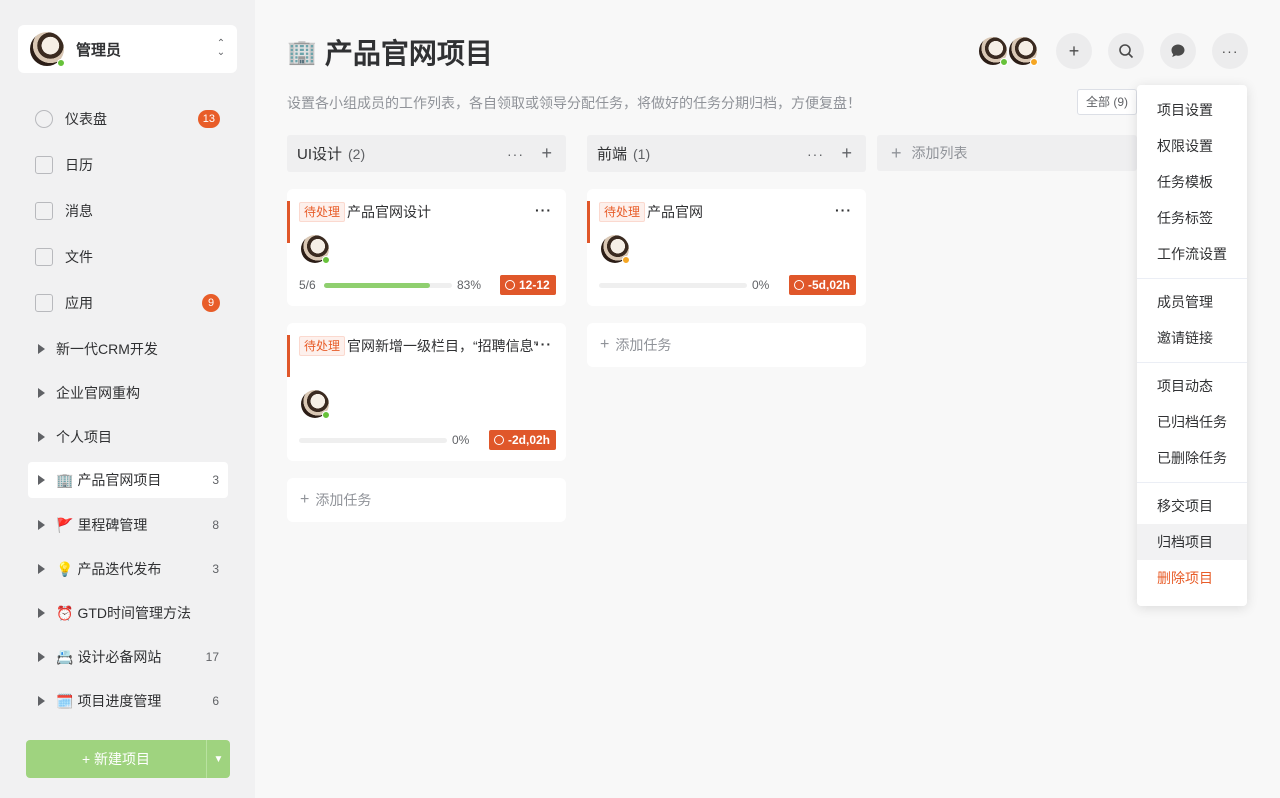 Image resolution: width=1280 pixels, height=798 pixels. What do you see at coordinates (622, 212) in the screenshot?
I see `status-badge: 待处理` at bounding box center [622, 212].